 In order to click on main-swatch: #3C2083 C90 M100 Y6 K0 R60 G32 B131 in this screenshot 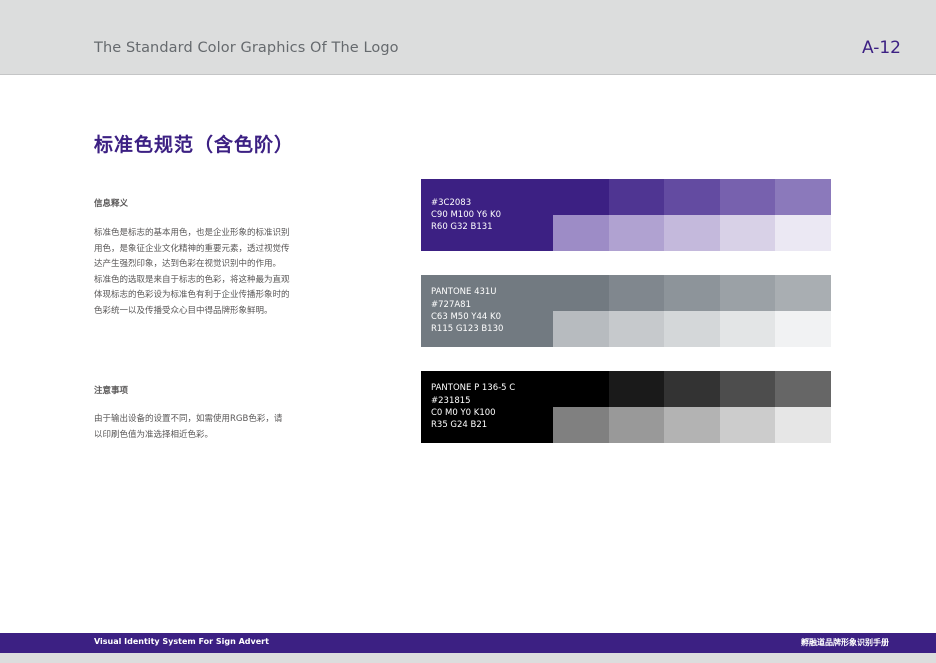, I will do `click(487, 215)`.